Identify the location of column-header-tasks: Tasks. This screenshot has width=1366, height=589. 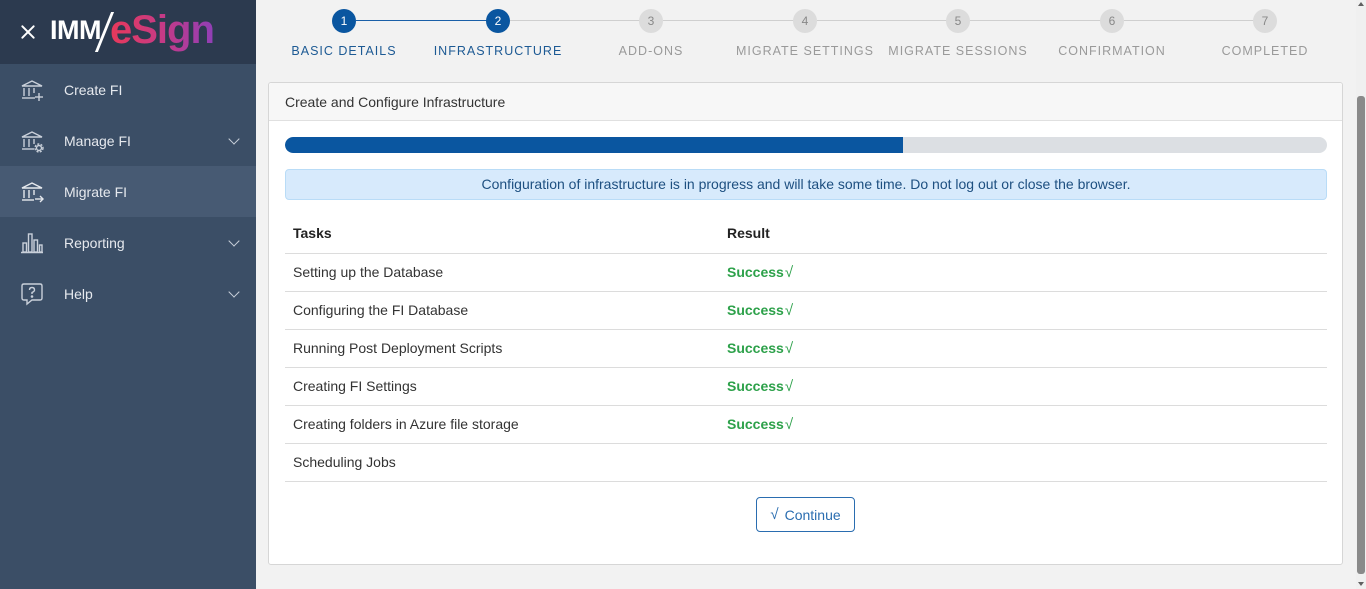
(502, 234).